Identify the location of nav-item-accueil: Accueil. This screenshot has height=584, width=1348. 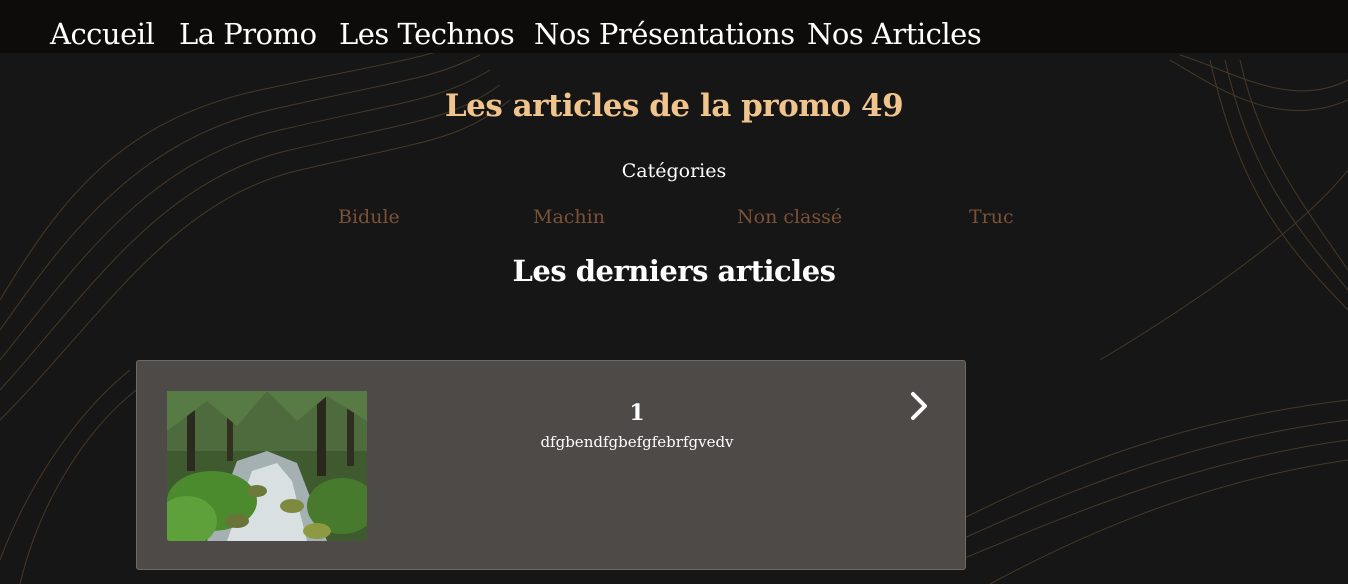
(102, 34).